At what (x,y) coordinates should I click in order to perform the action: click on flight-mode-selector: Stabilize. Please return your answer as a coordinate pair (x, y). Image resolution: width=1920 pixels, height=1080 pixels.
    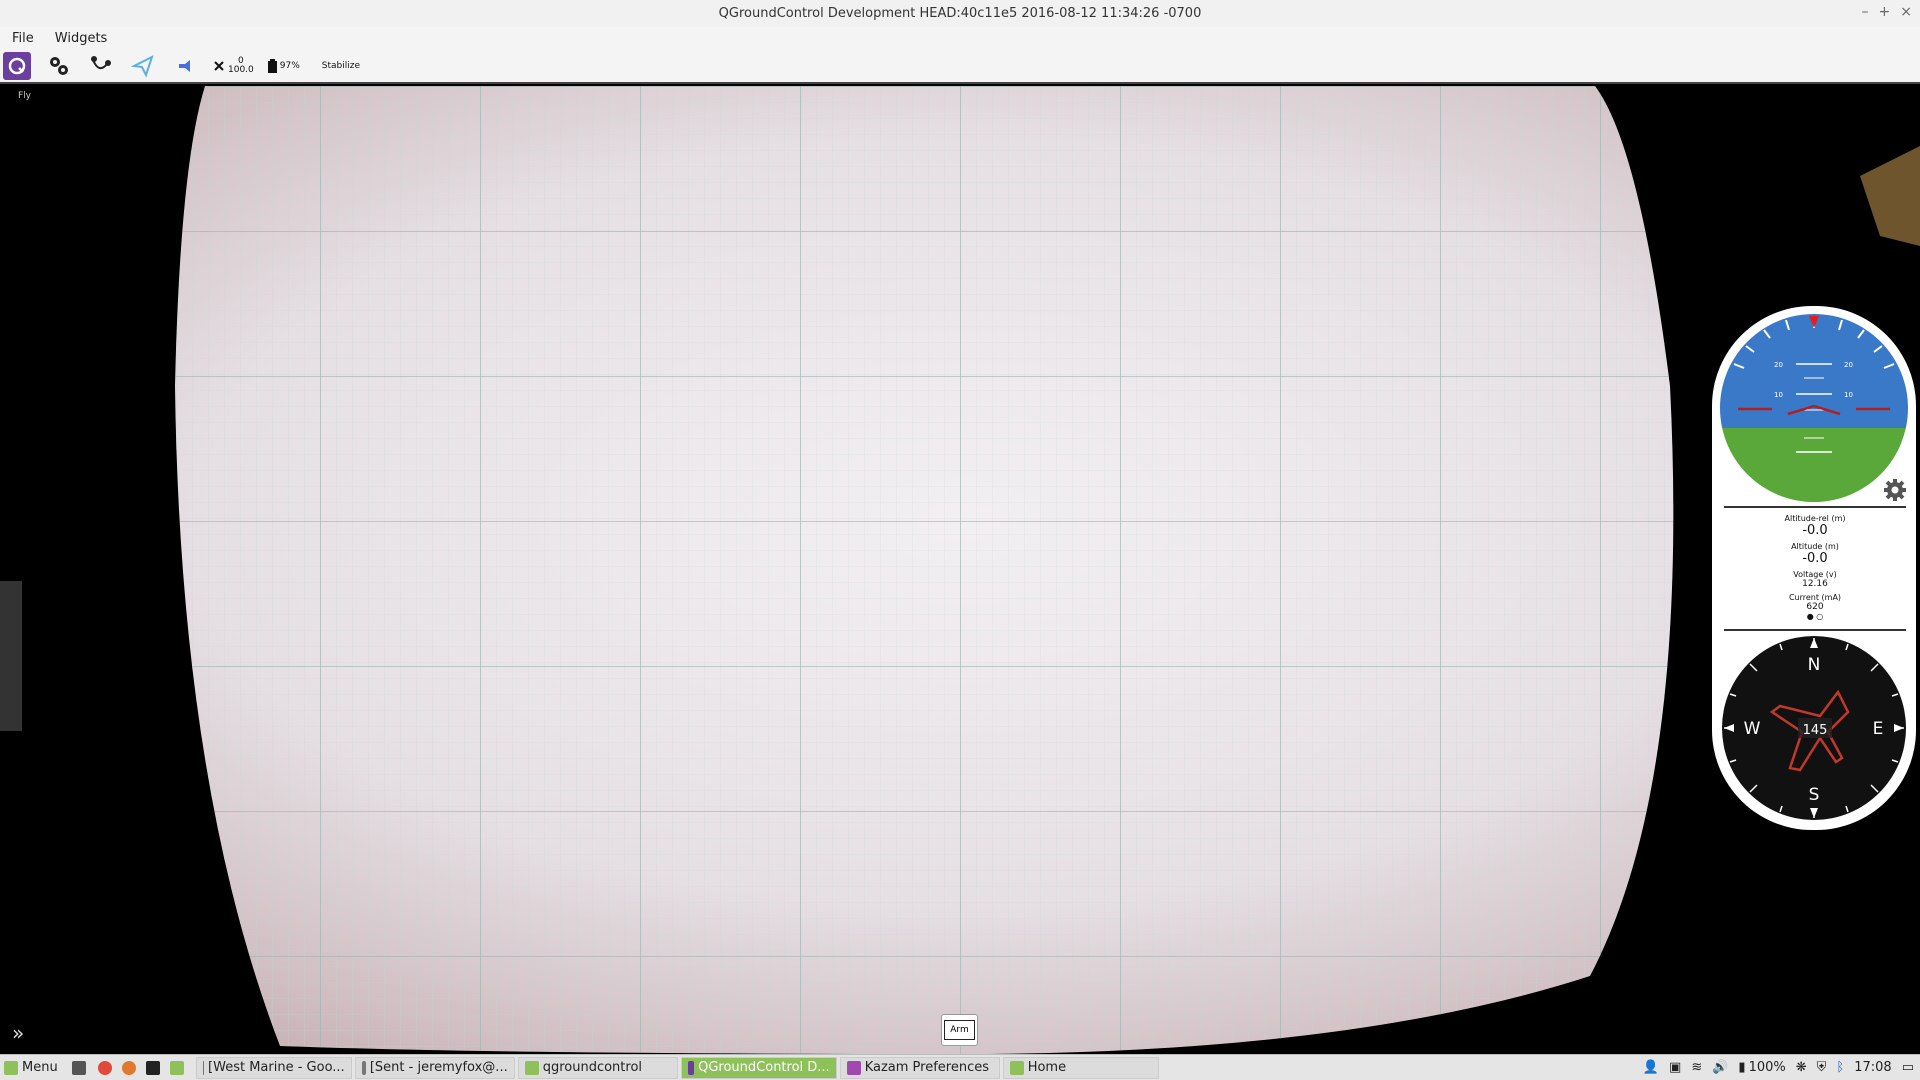
    Looking at the image, I should click on (341, 66).